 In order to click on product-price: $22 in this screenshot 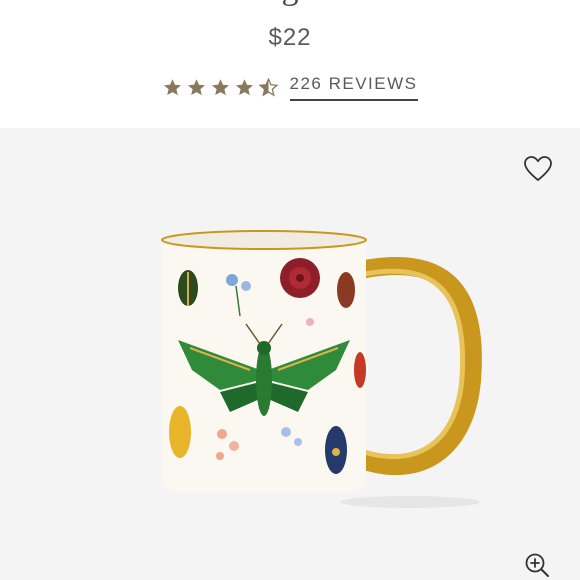, I will do `click(290, 37)`.